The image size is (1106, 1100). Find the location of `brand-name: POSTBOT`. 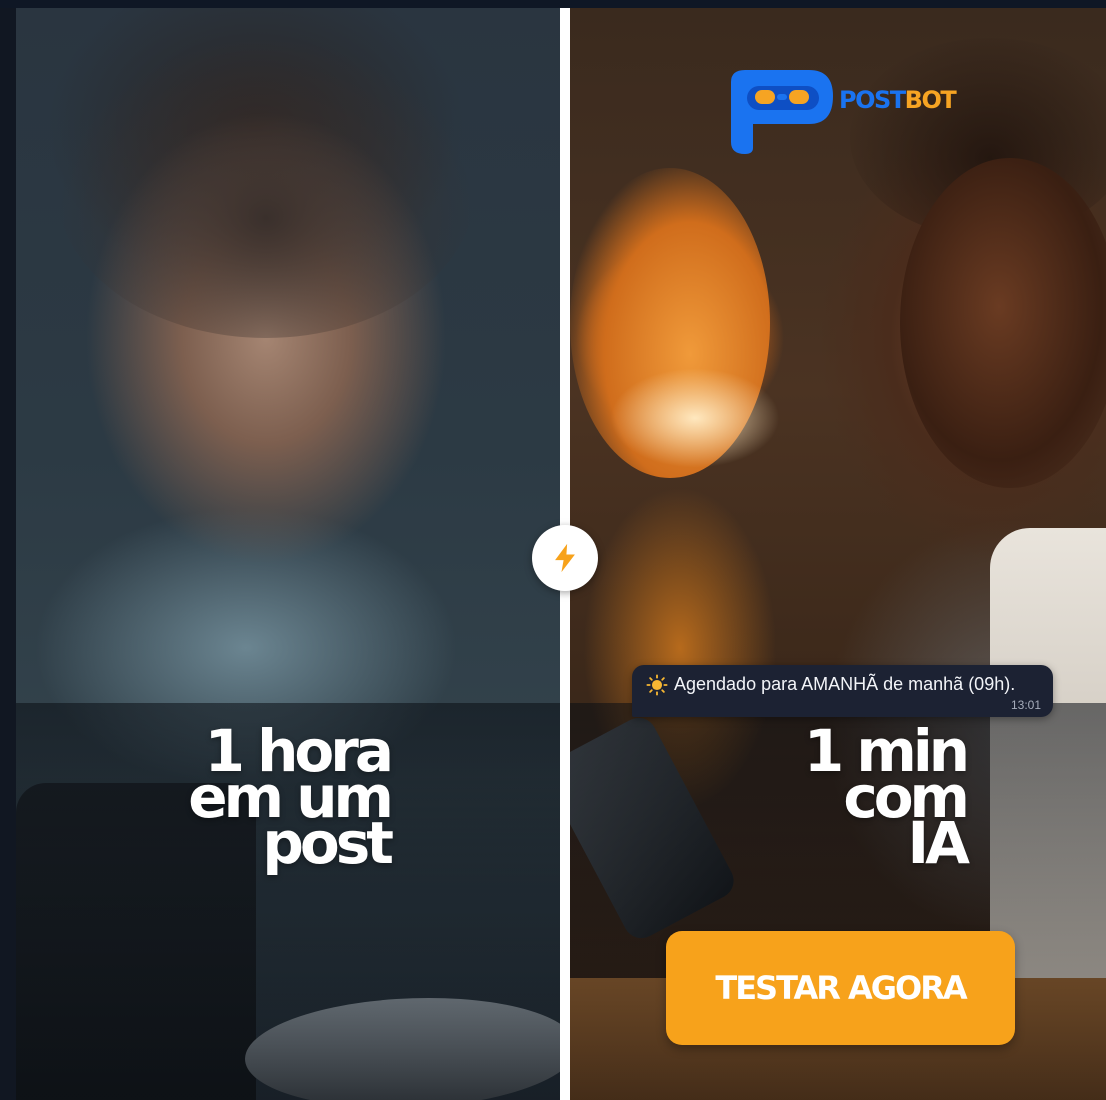

brand-name: POSTBOT is located at coordinates (898, 100).